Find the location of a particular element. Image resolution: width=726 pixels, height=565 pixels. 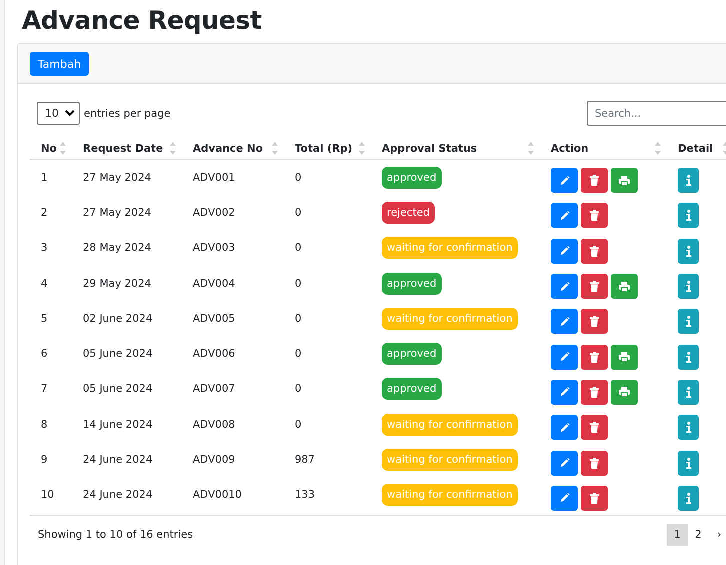

printer-icon is located at coordinates (624, 181).